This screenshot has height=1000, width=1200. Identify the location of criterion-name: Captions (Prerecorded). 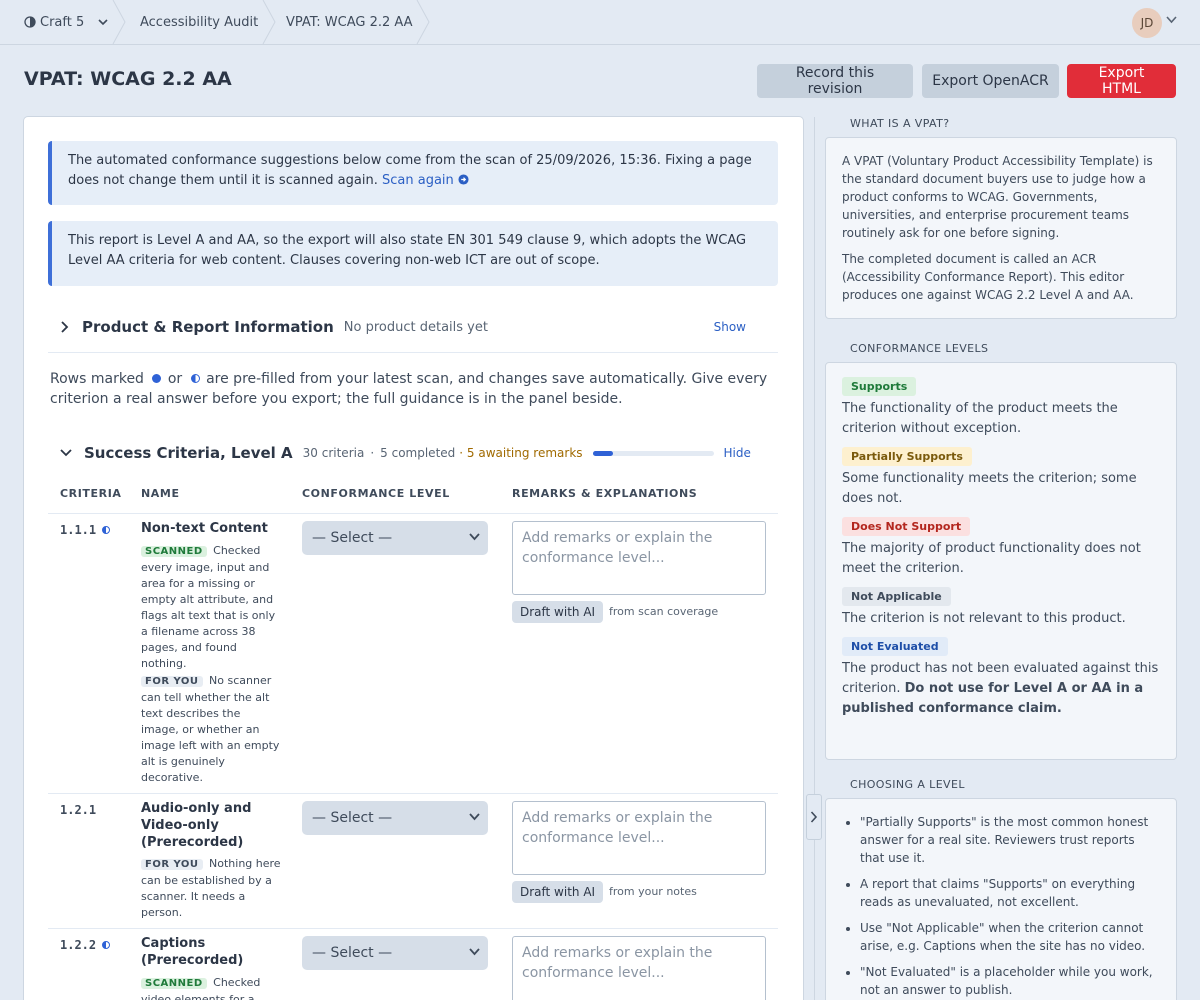
(192, 952).